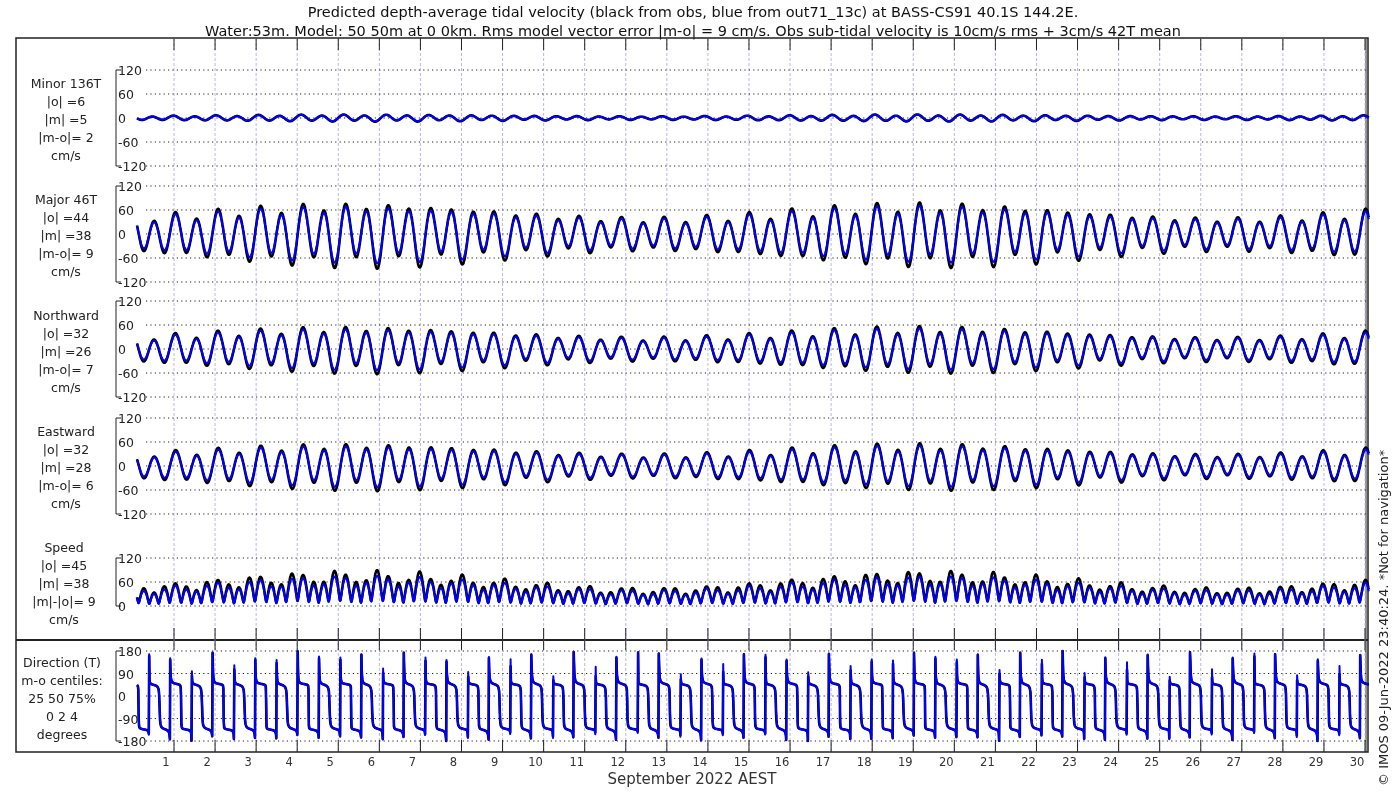 The image size is (1400, 800). I want to click on x-axis-label: September 2022 AEST, so click(692, 779).